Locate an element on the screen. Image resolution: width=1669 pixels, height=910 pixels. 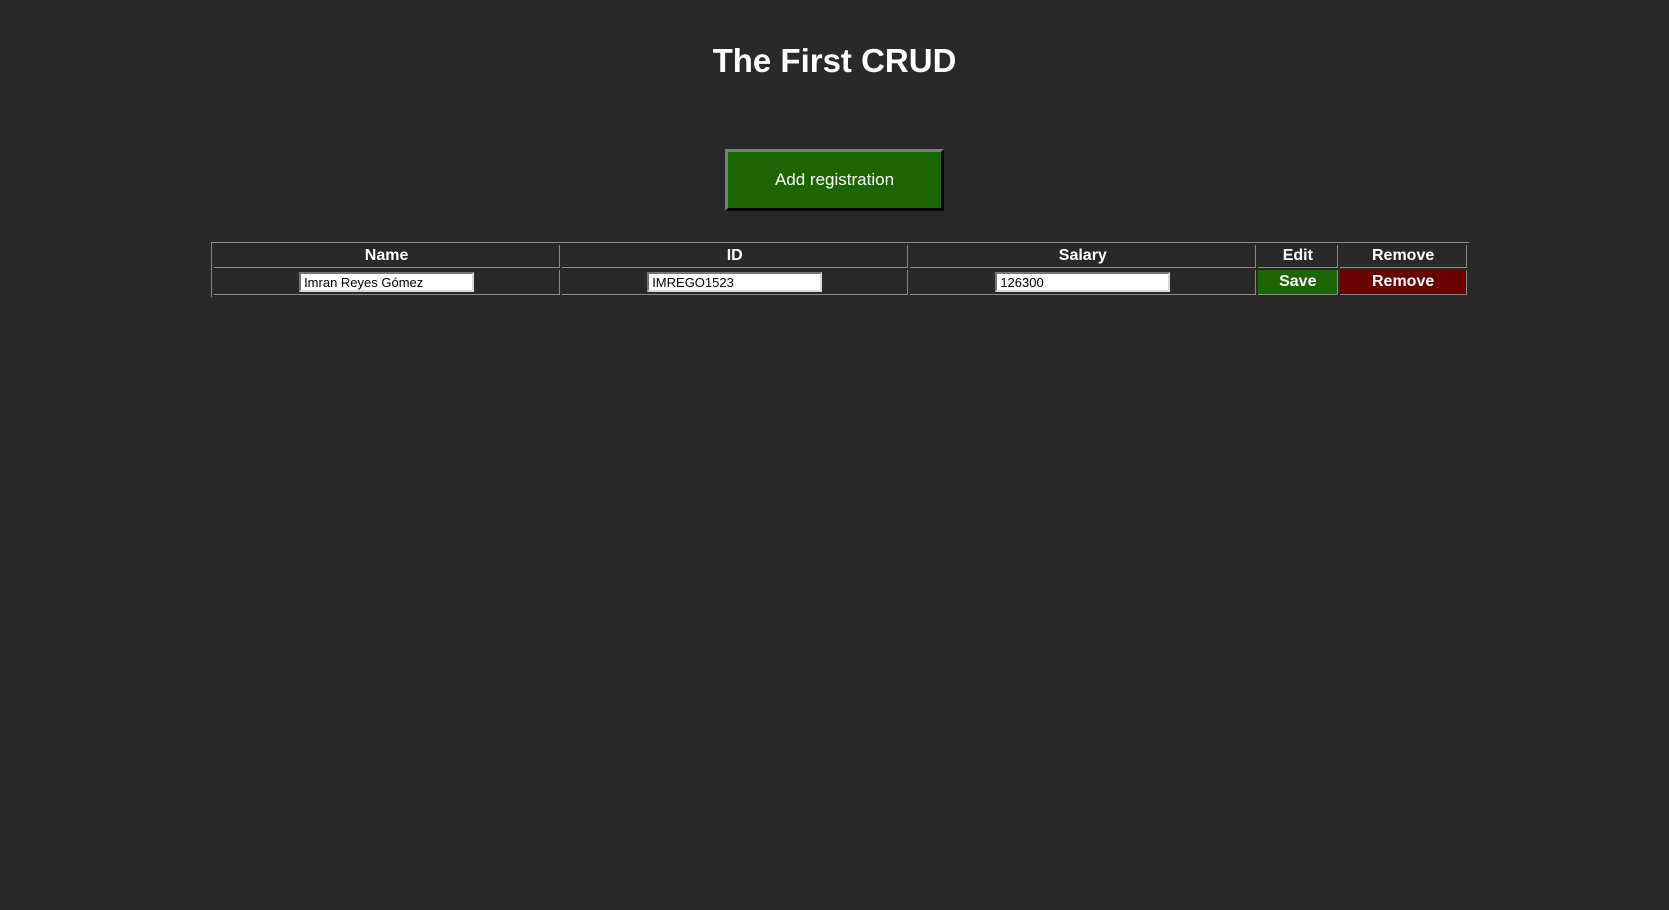
remove-button: Remove is located at coordinates (1403, 282).